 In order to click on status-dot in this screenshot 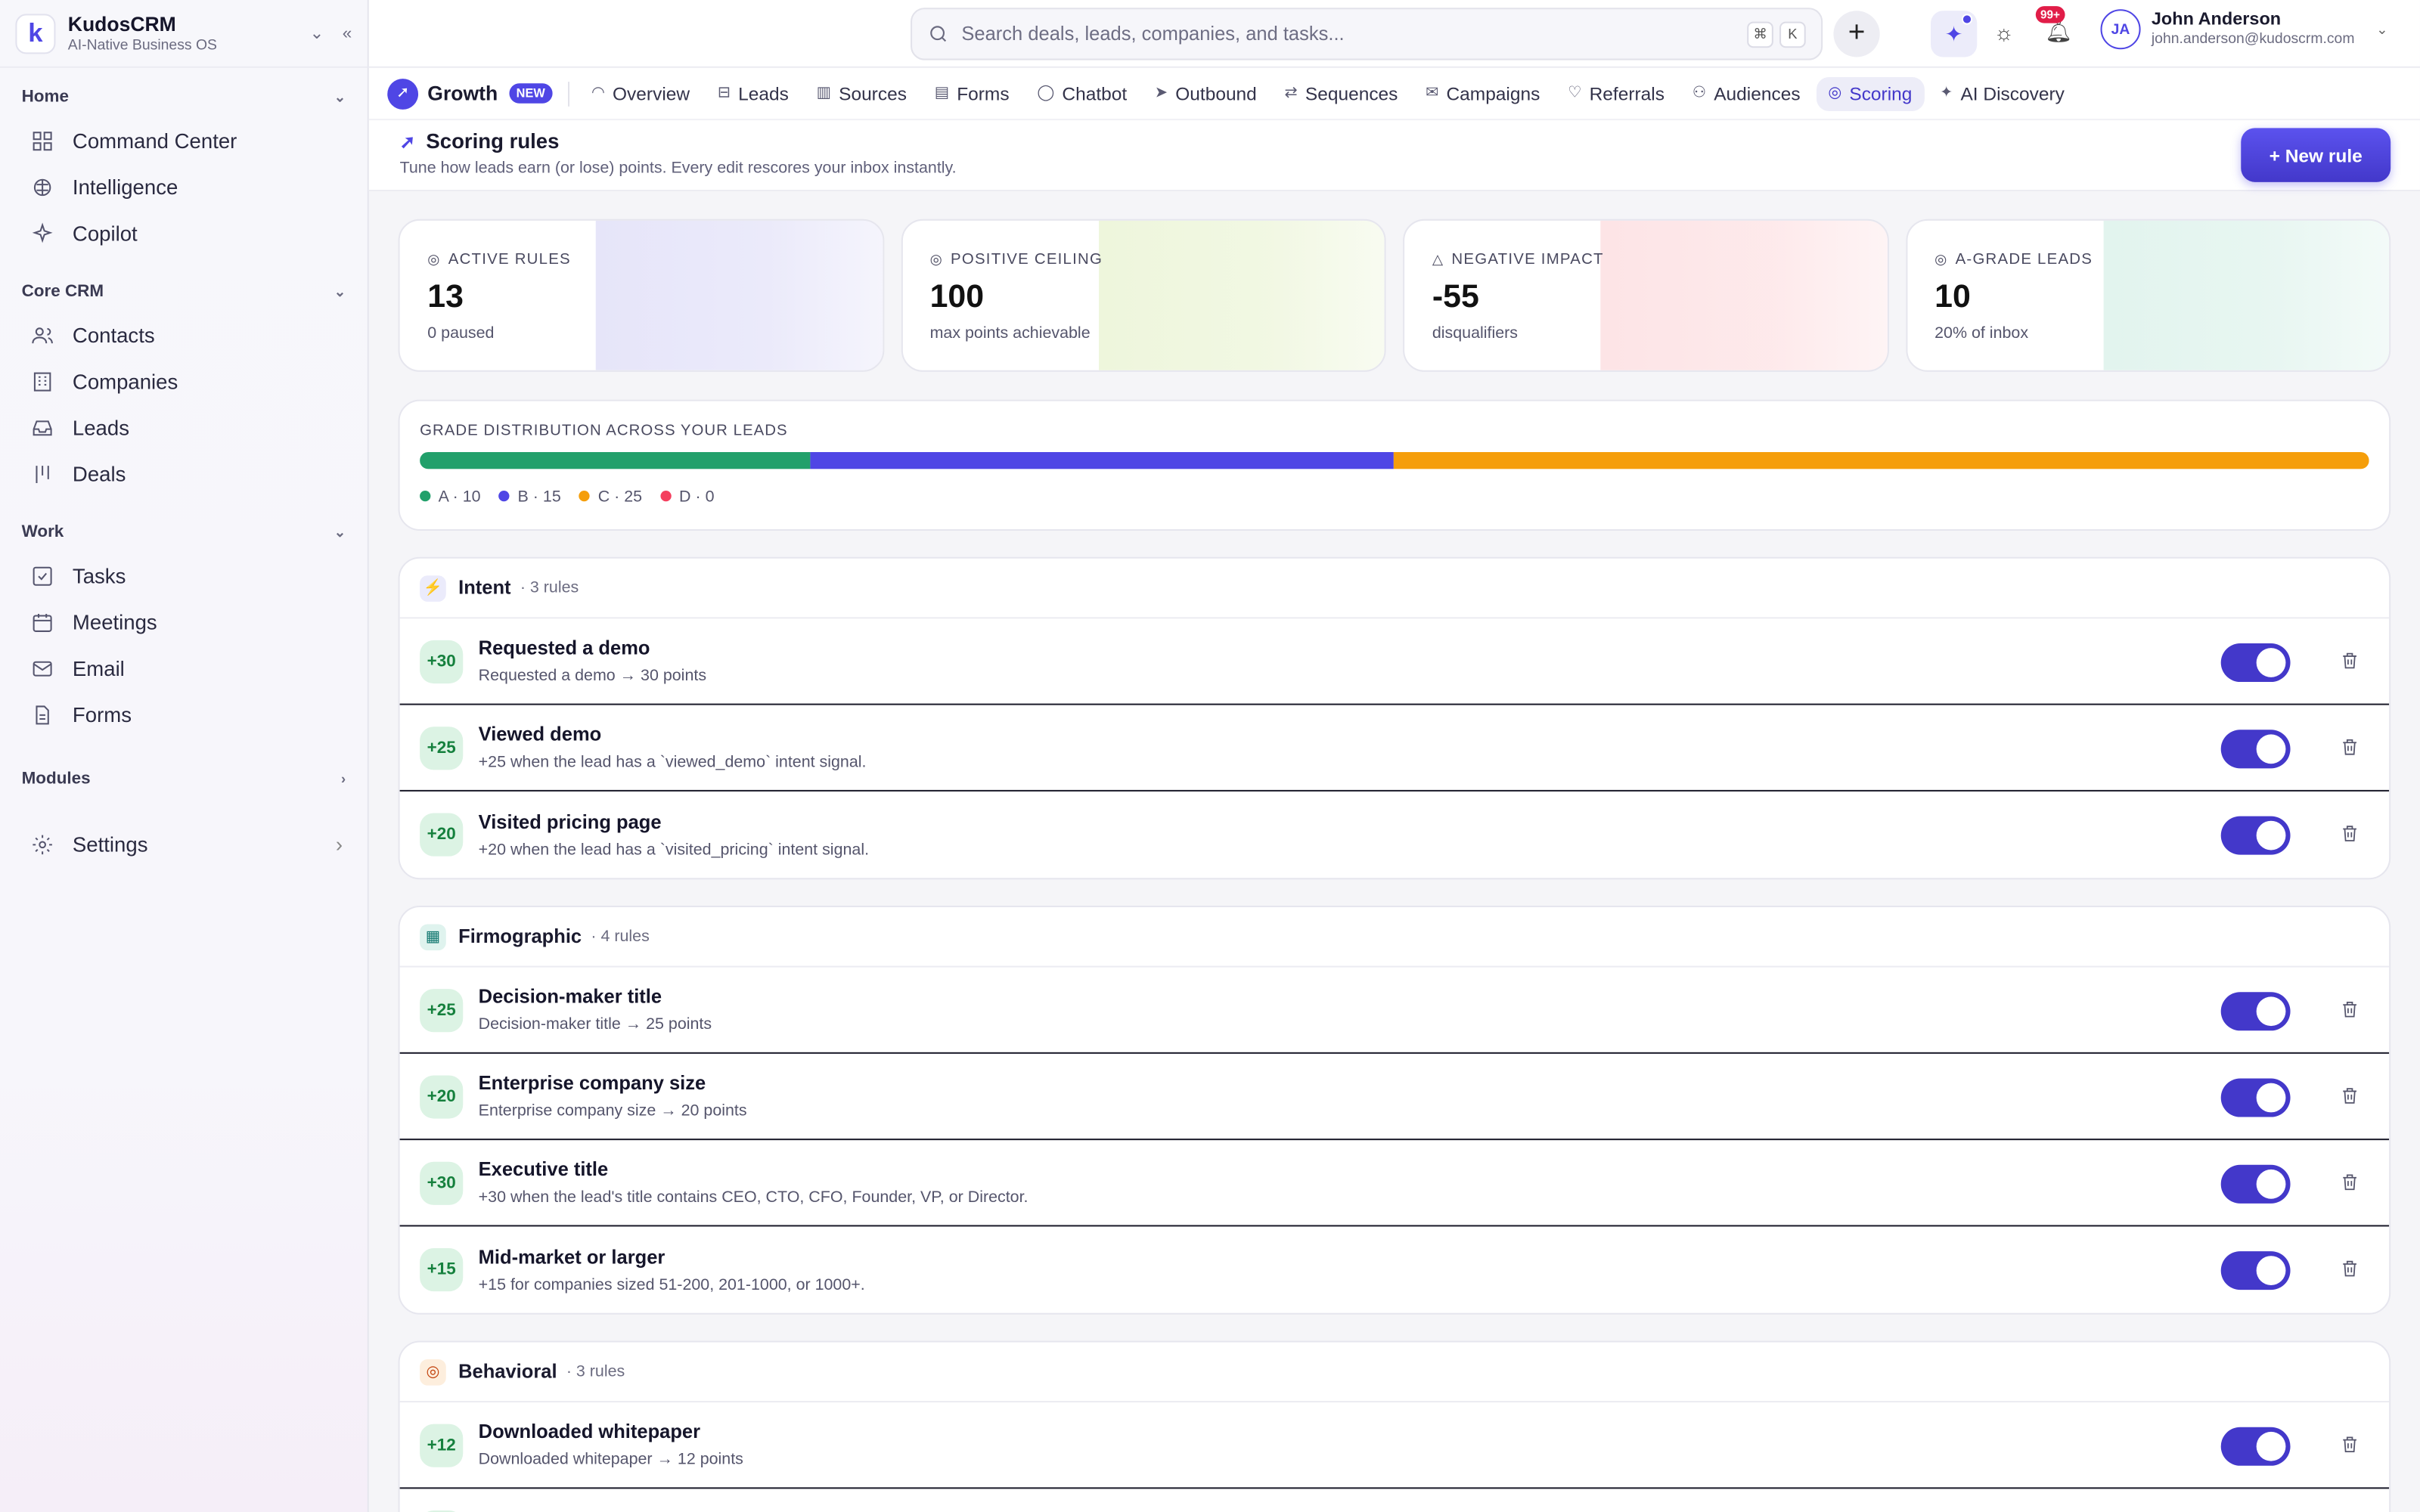, I will do `click(1967, 19)`.